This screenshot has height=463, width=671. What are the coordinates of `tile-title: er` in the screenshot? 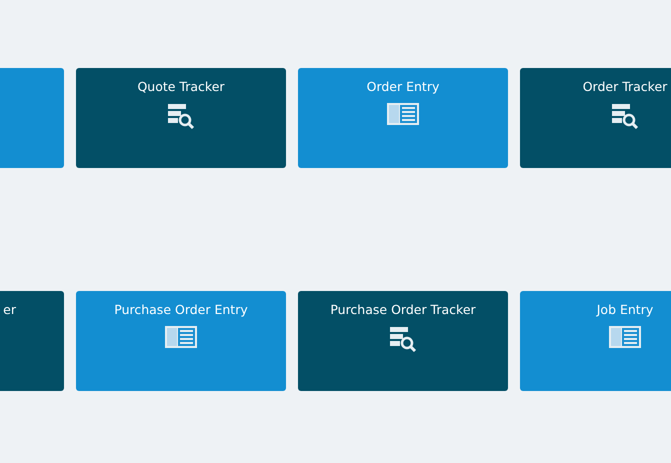 It's located at (9, 309).